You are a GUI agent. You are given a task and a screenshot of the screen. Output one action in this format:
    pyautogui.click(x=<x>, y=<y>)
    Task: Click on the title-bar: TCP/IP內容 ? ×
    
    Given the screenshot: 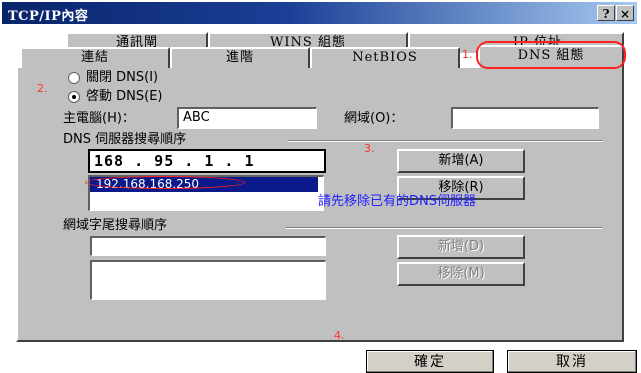 What is the action you would take?
    pyautogui.click(x=319, y=13)
    